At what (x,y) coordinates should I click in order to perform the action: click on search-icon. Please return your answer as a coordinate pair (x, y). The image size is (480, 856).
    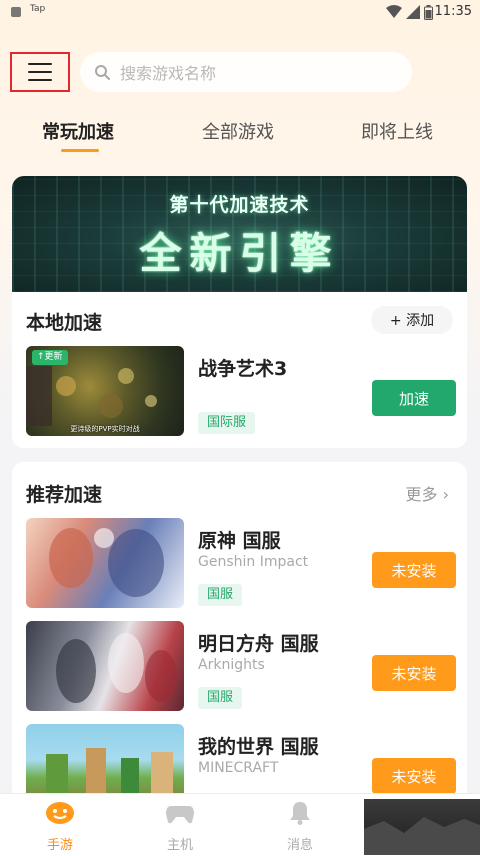
    Looking at the image, I should click on (102, 72).